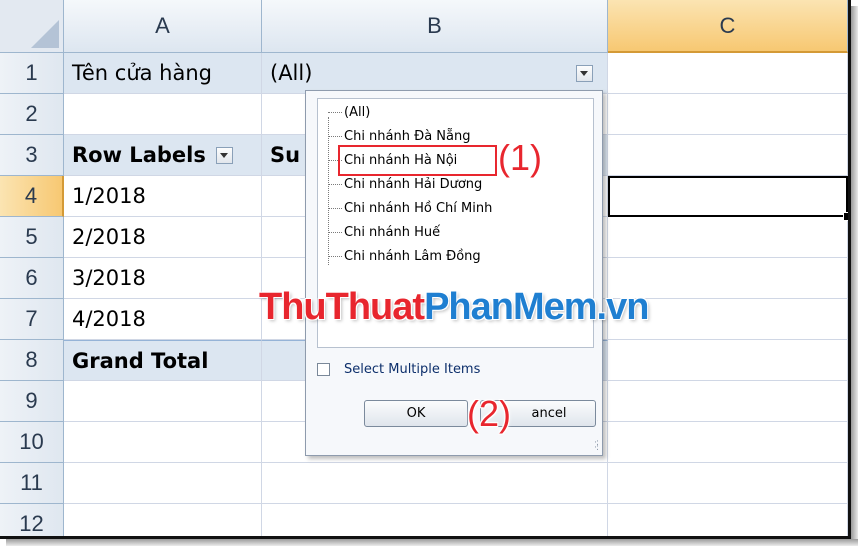 Image resolution: width=862 pixels, height=550 pixels. I want to click on row-header-9: 9, so click(32, 401).